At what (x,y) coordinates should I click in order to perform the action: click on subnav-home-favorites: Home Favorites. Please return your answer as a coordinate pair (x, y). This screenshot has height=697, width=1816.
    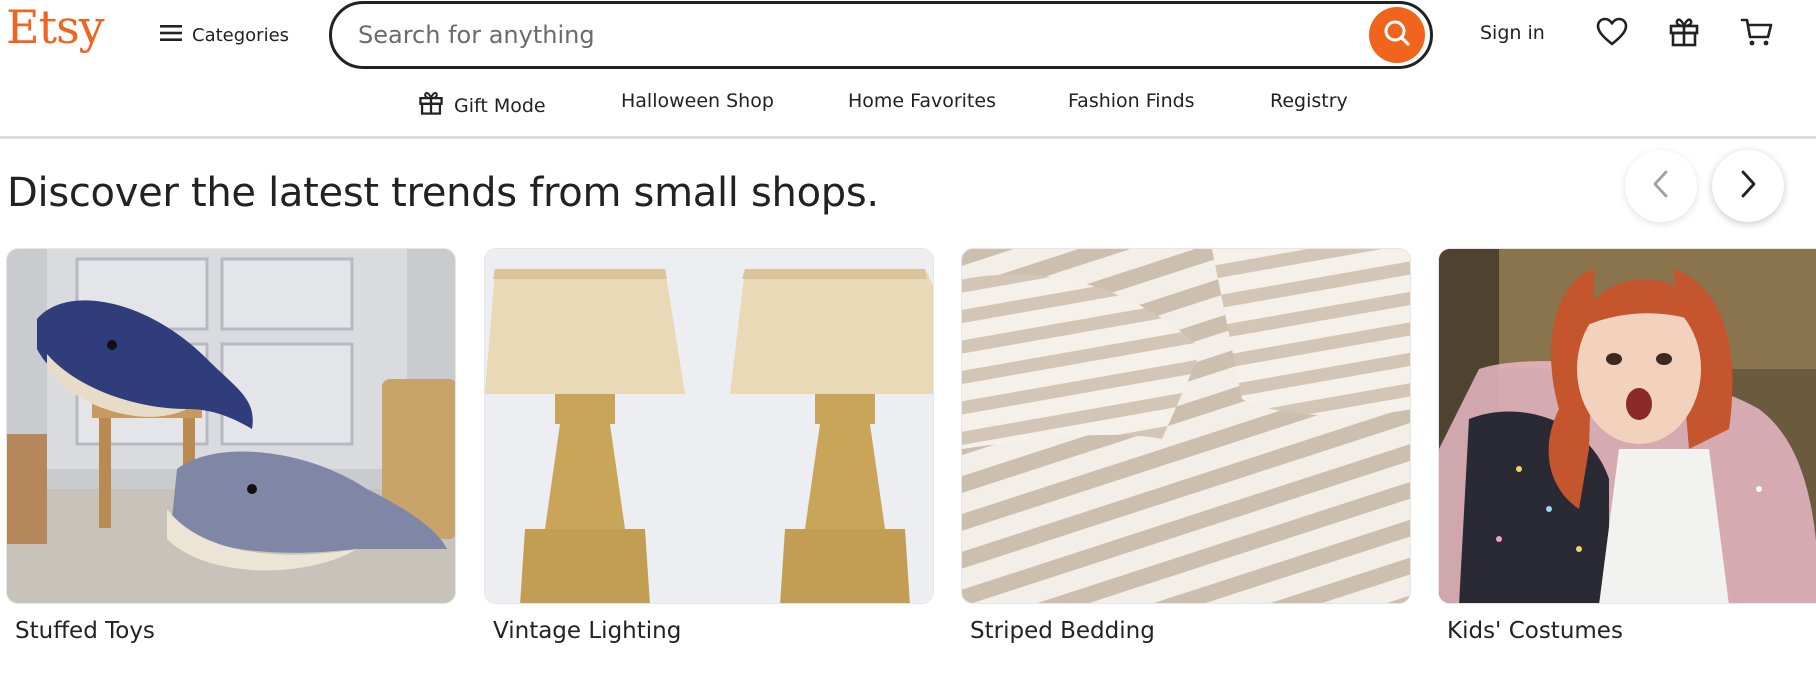
    Looking at the image, I should click on (922, 101).